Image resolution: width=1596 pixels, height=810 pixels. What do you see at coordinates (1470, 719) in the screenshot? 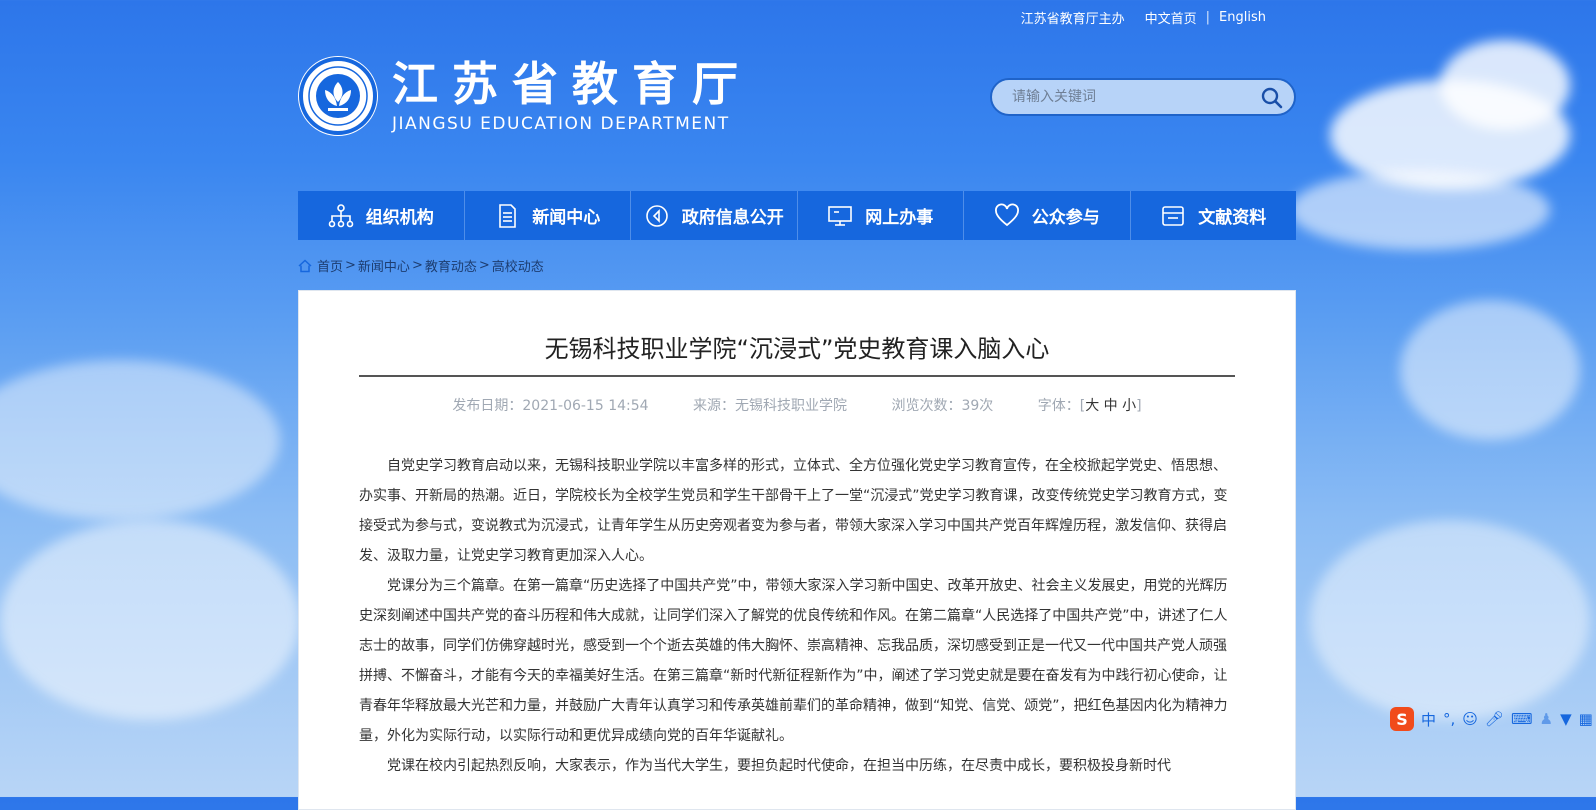
I see `emoji-icon: ☺` at bounding box center [1470, 719].